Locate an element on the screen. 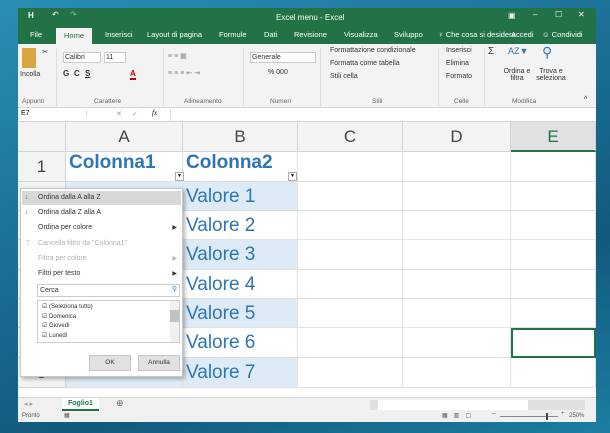 The width and height of the screenshot is (610, 433). maximize-button: ☐ is located at coordinates (558, 14).